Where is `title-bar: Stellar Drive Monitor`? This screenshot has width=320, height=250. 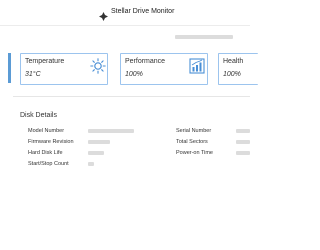
title-bar: Stellar Drive Monitor is located at coordinates (125, 13).